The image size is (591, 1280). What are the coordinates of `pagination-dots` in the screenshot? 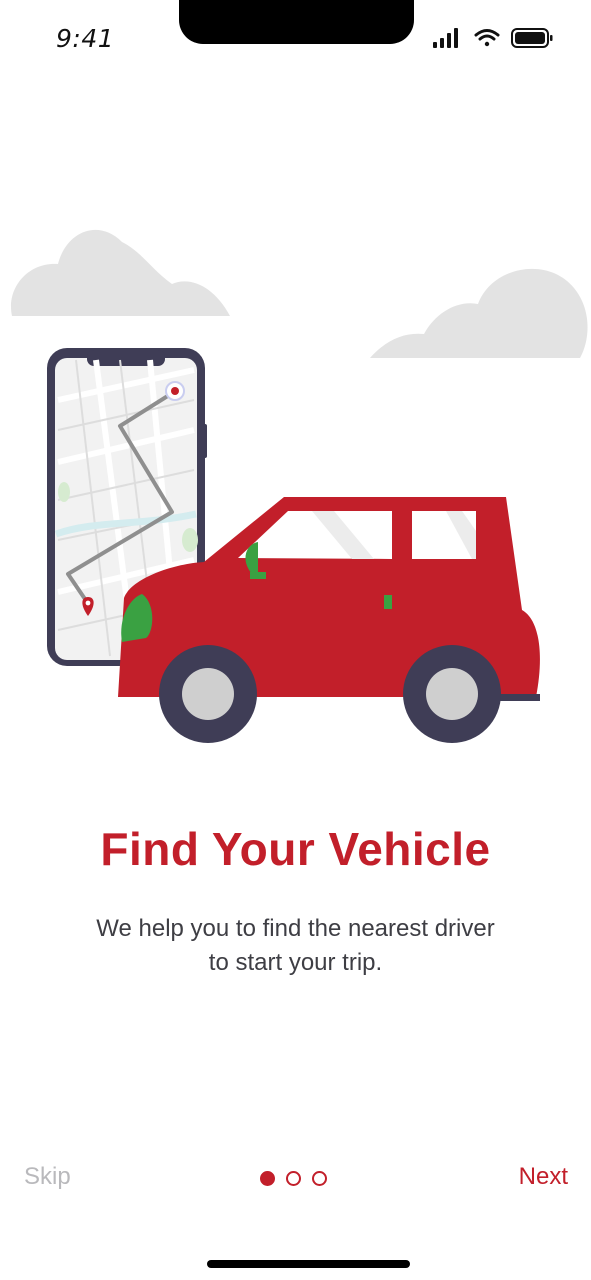 It's located at (293, 1179).